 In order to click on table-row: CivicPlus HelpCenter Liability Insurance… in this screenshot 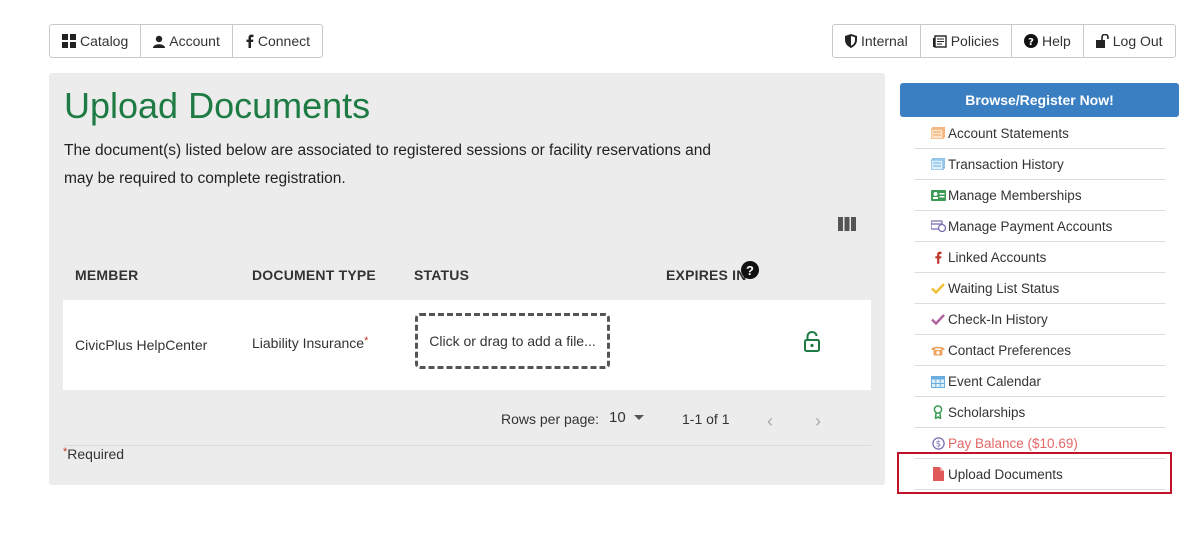, I will do `click(467, 345)`.